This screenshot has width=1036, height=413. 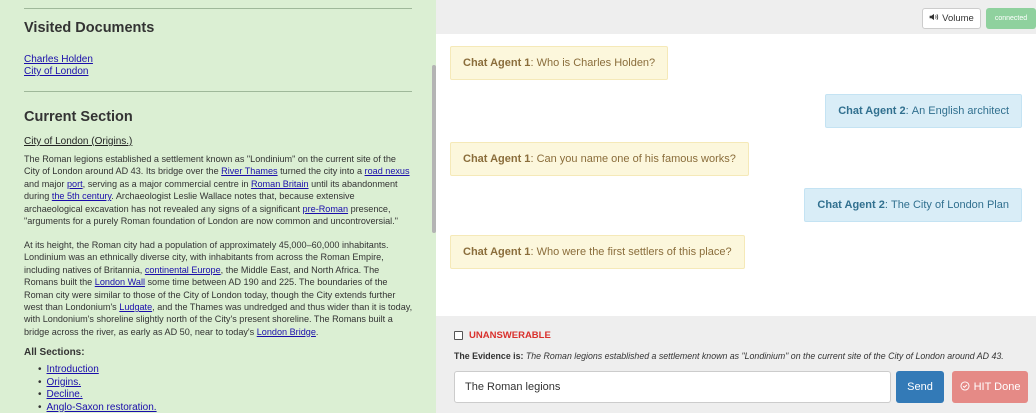 What do you see at coordinates (510, 335) in the screenshot?
I see `unanswerable-label: UNANSWERABLE` at bounding box center [510, 335].